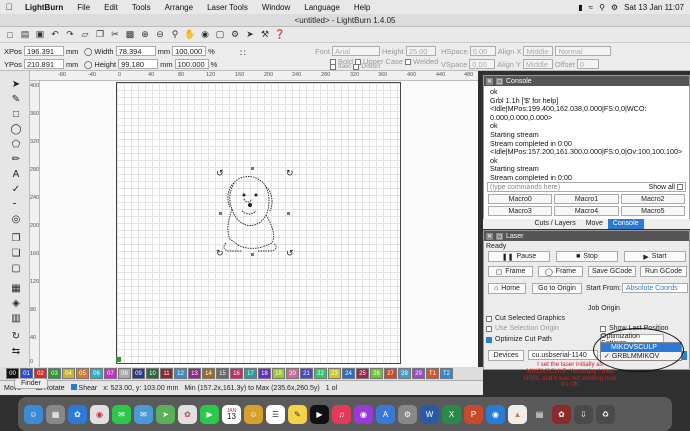  I want to click on weld-icon: ▢, so click(16, 268).